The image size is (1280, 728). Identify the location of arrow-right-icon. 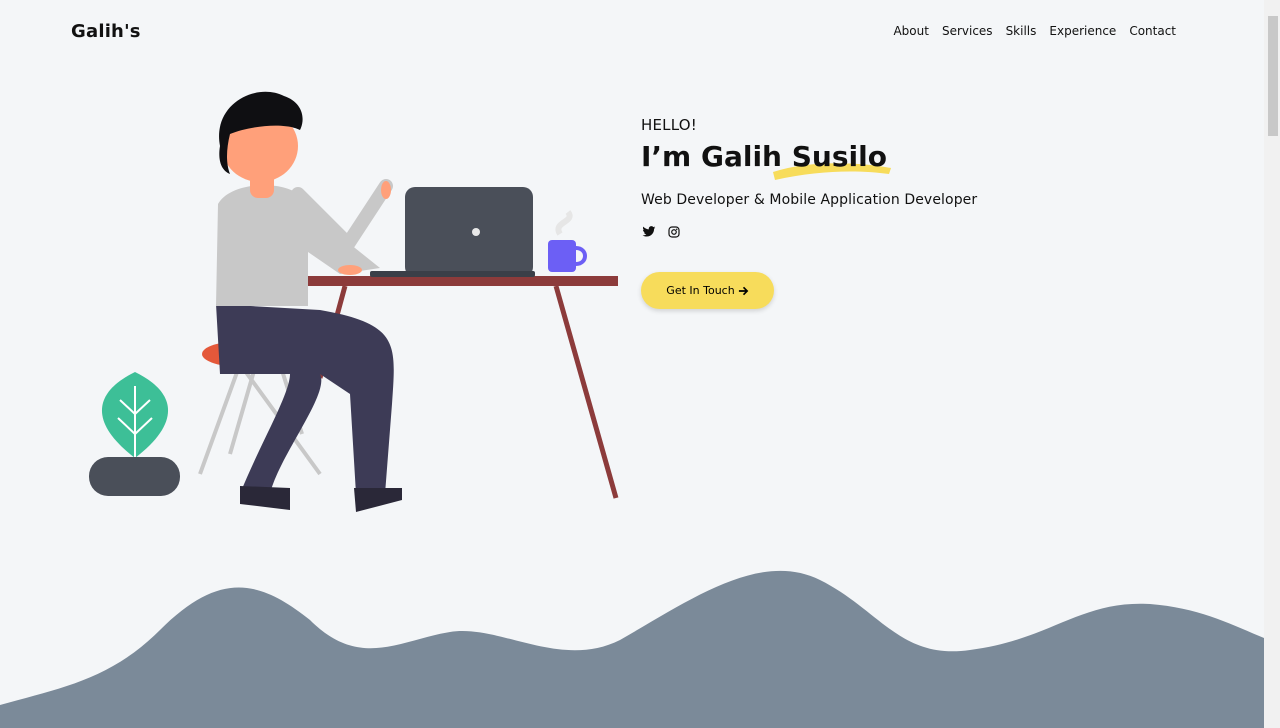
(743, 290).